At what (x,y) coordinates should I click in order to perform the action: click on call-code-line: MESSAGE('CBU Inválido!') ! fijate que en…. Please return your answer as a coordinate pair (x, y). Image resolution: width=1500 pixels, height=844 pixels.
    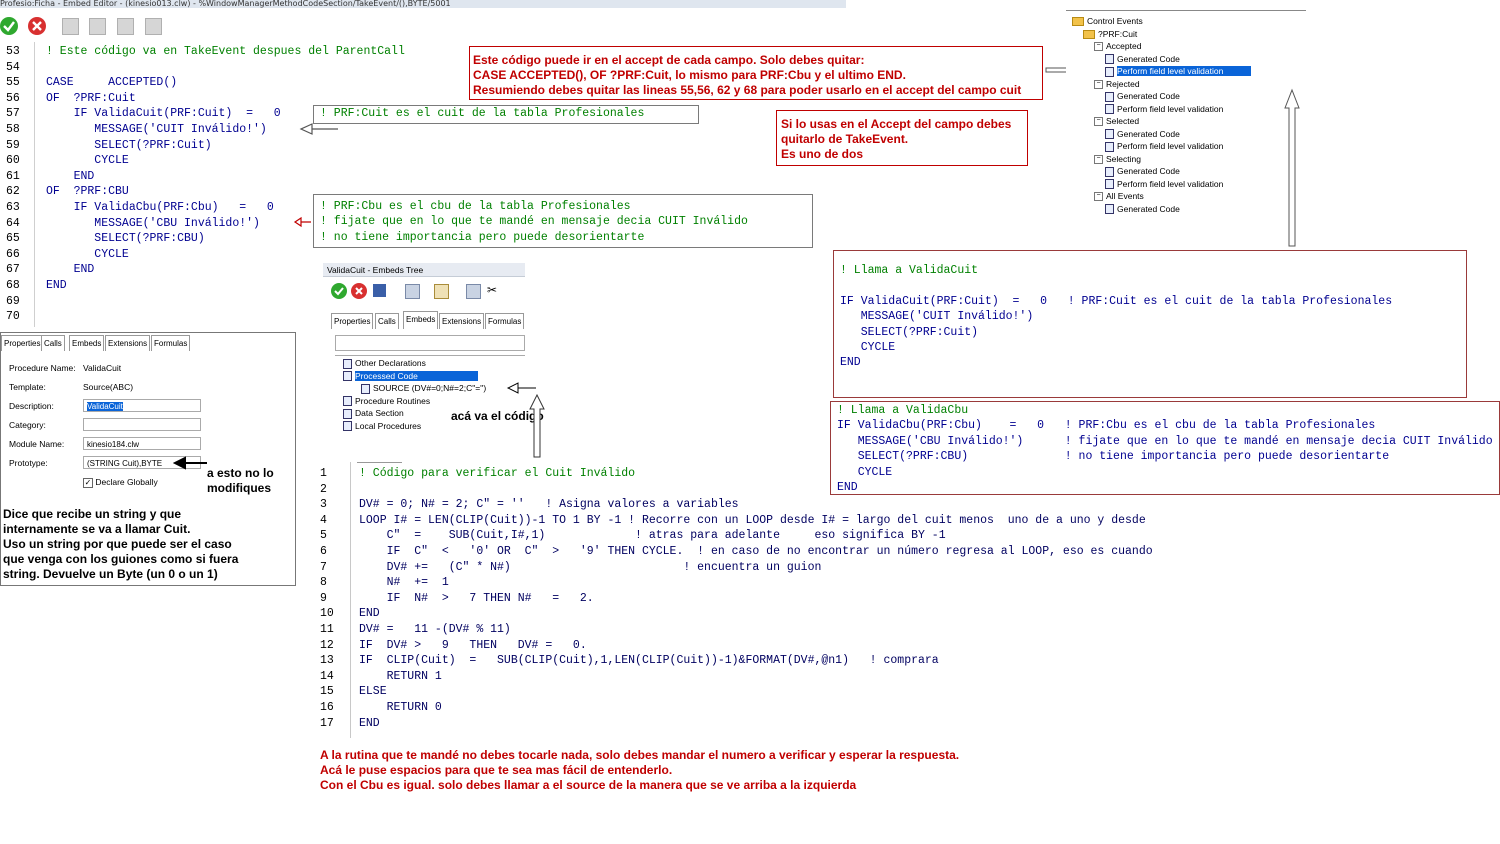
    Looking at the image, I should click on (1165, 441).